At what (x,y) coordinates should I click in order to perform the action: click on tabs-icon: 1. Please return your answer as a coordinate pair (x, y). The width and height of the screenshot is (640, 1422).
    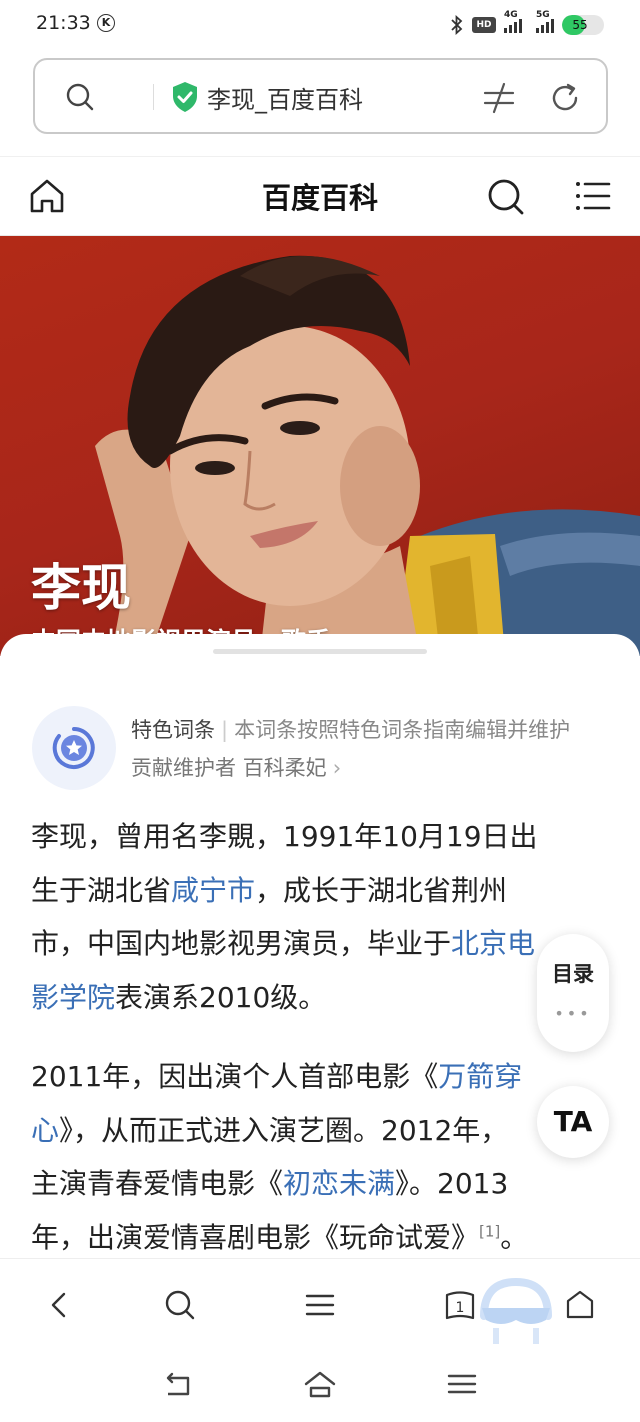
    Looking at the image, I should click on (460, 1305).